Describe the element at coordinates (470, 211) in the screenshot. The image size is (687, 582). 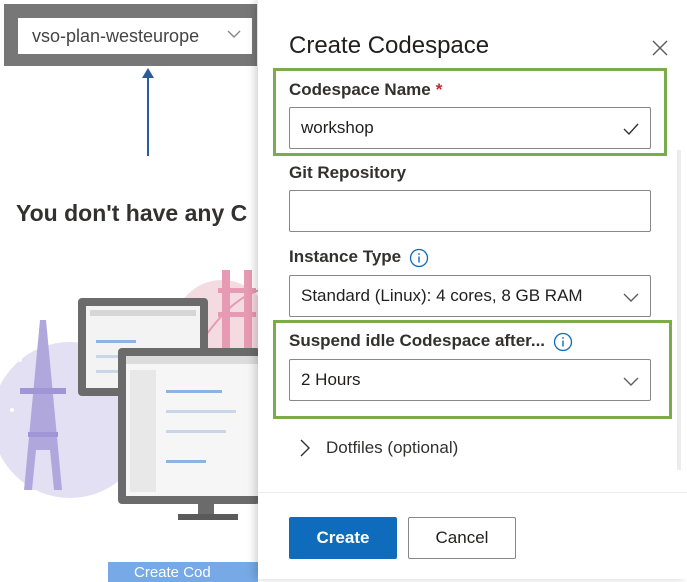
I see `git-repository-input` at that location.